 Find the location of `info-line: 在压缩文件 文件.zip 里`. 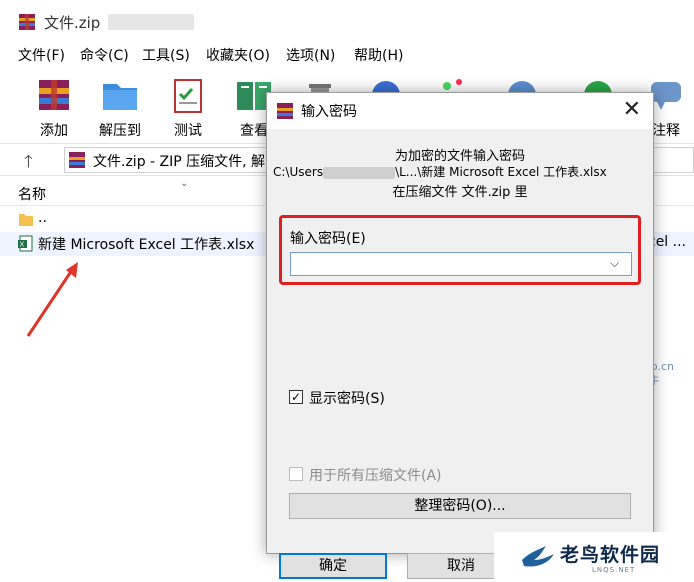

info-line: 在压缩文件 文件.zip 里 is located at coordinates (460, 192).